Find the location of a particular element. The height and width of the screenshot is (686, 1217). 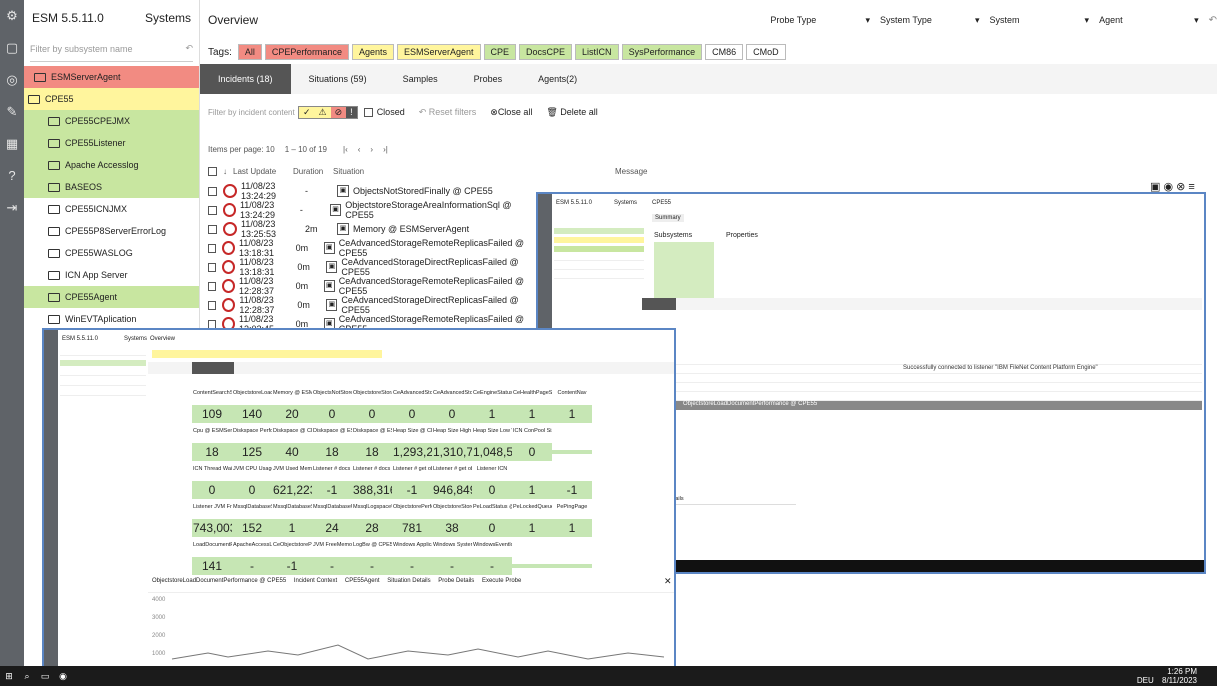

sample-value: 20 is located at coordinates (292, 414).